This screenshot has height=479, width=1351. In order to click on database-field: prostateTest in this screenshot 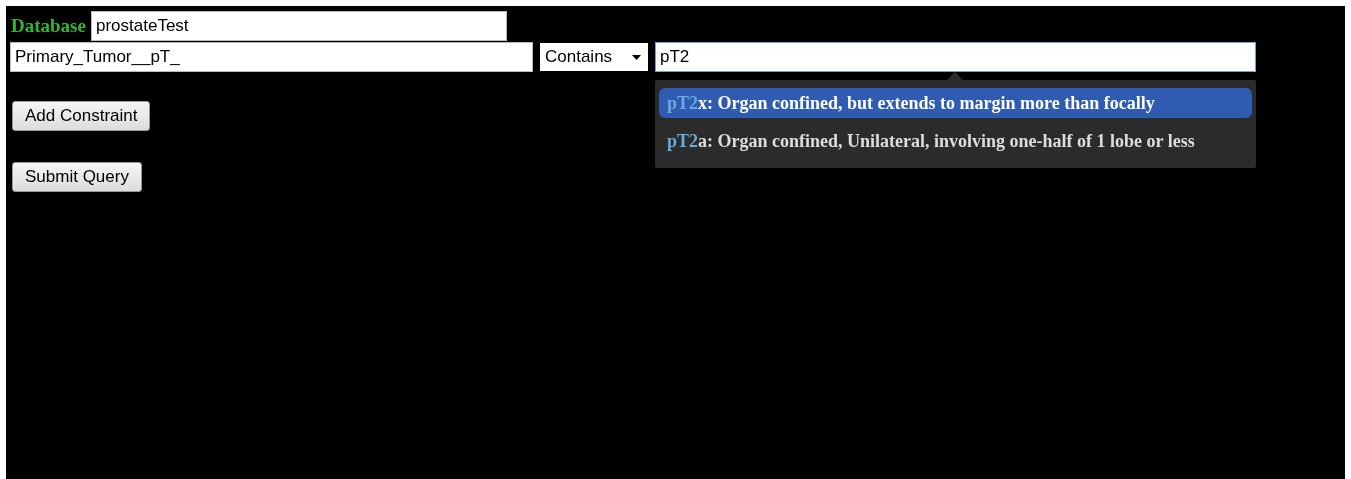, I will do `click(298, 26)`.